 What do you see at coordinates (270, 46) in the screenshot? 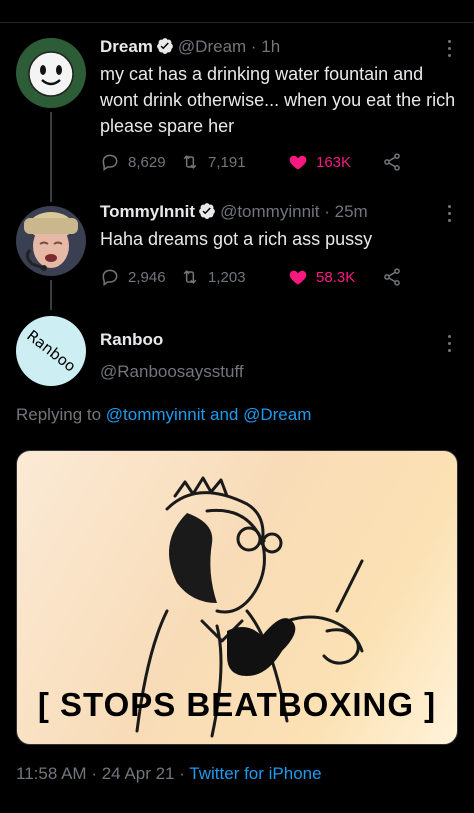
I see `tweet-time: 1h` at bounding box center [270, 46].